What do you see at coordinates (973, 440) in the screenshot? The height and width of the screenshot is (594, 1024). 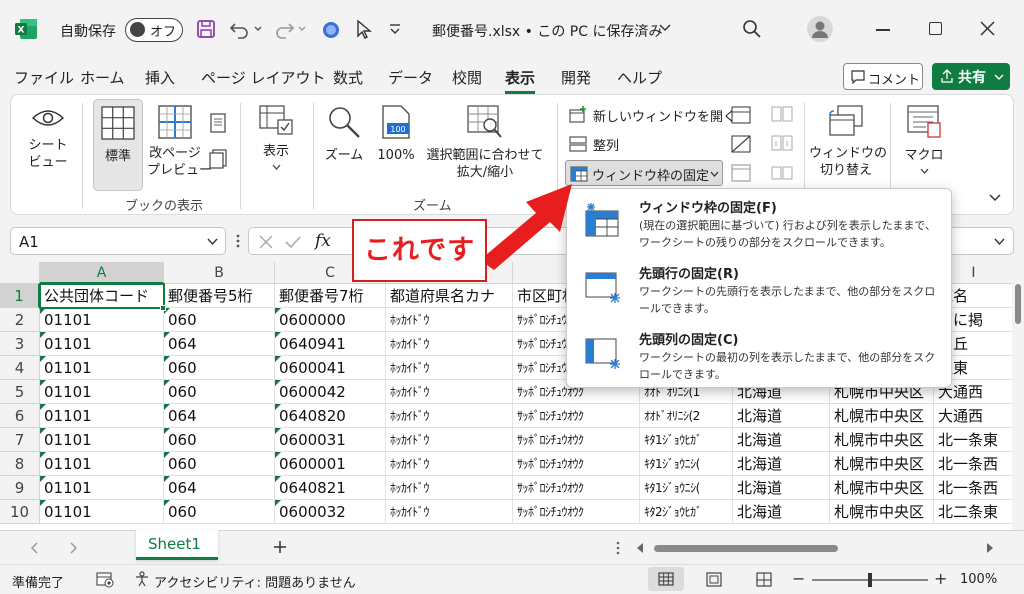 I see `cell-town: 北一条東` at bounding box center [973, 440].